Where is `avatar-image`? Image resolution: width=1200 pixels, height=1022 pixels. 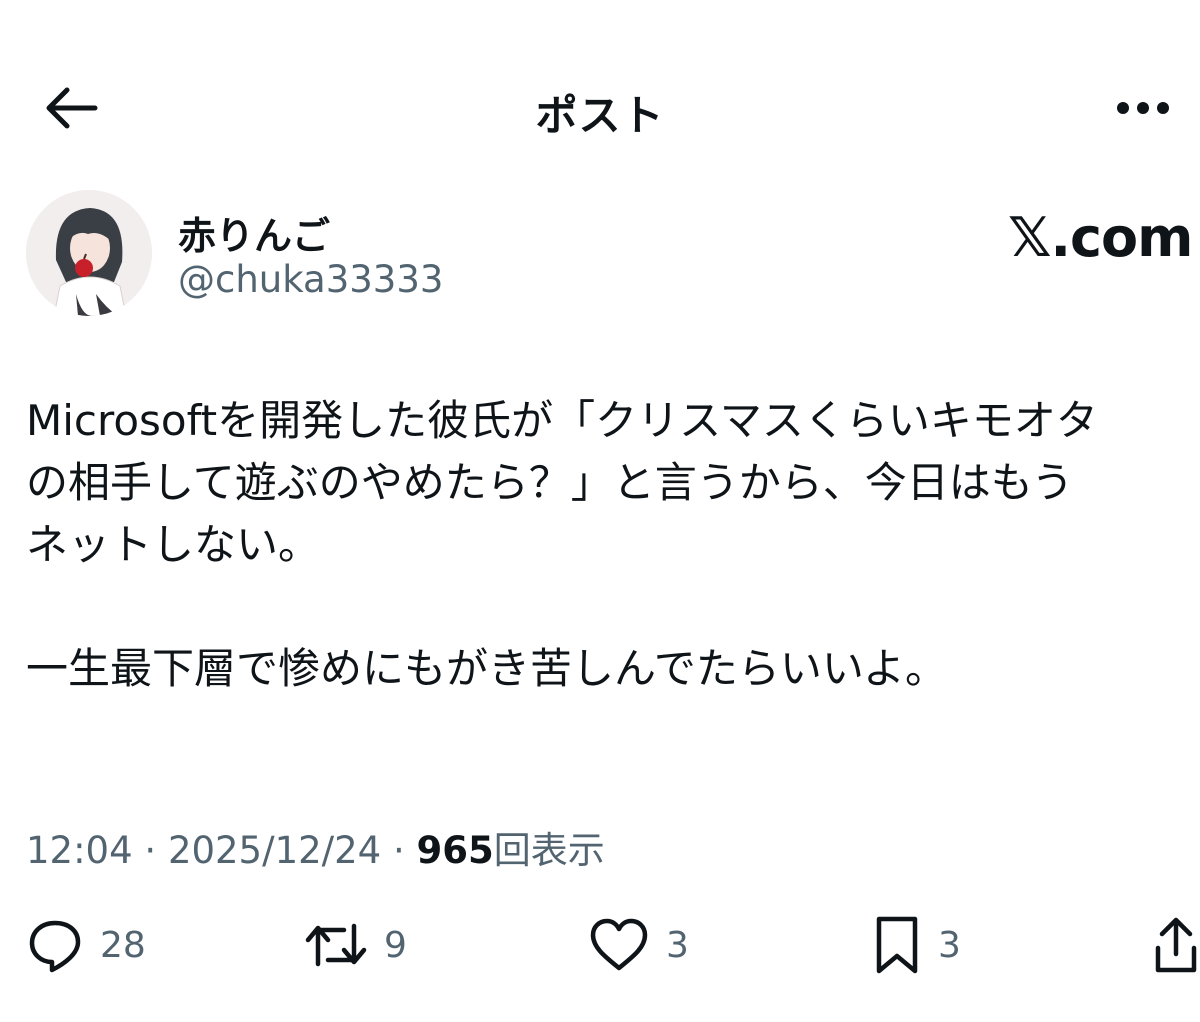
avatar-image is located at coordinates (89, 253).